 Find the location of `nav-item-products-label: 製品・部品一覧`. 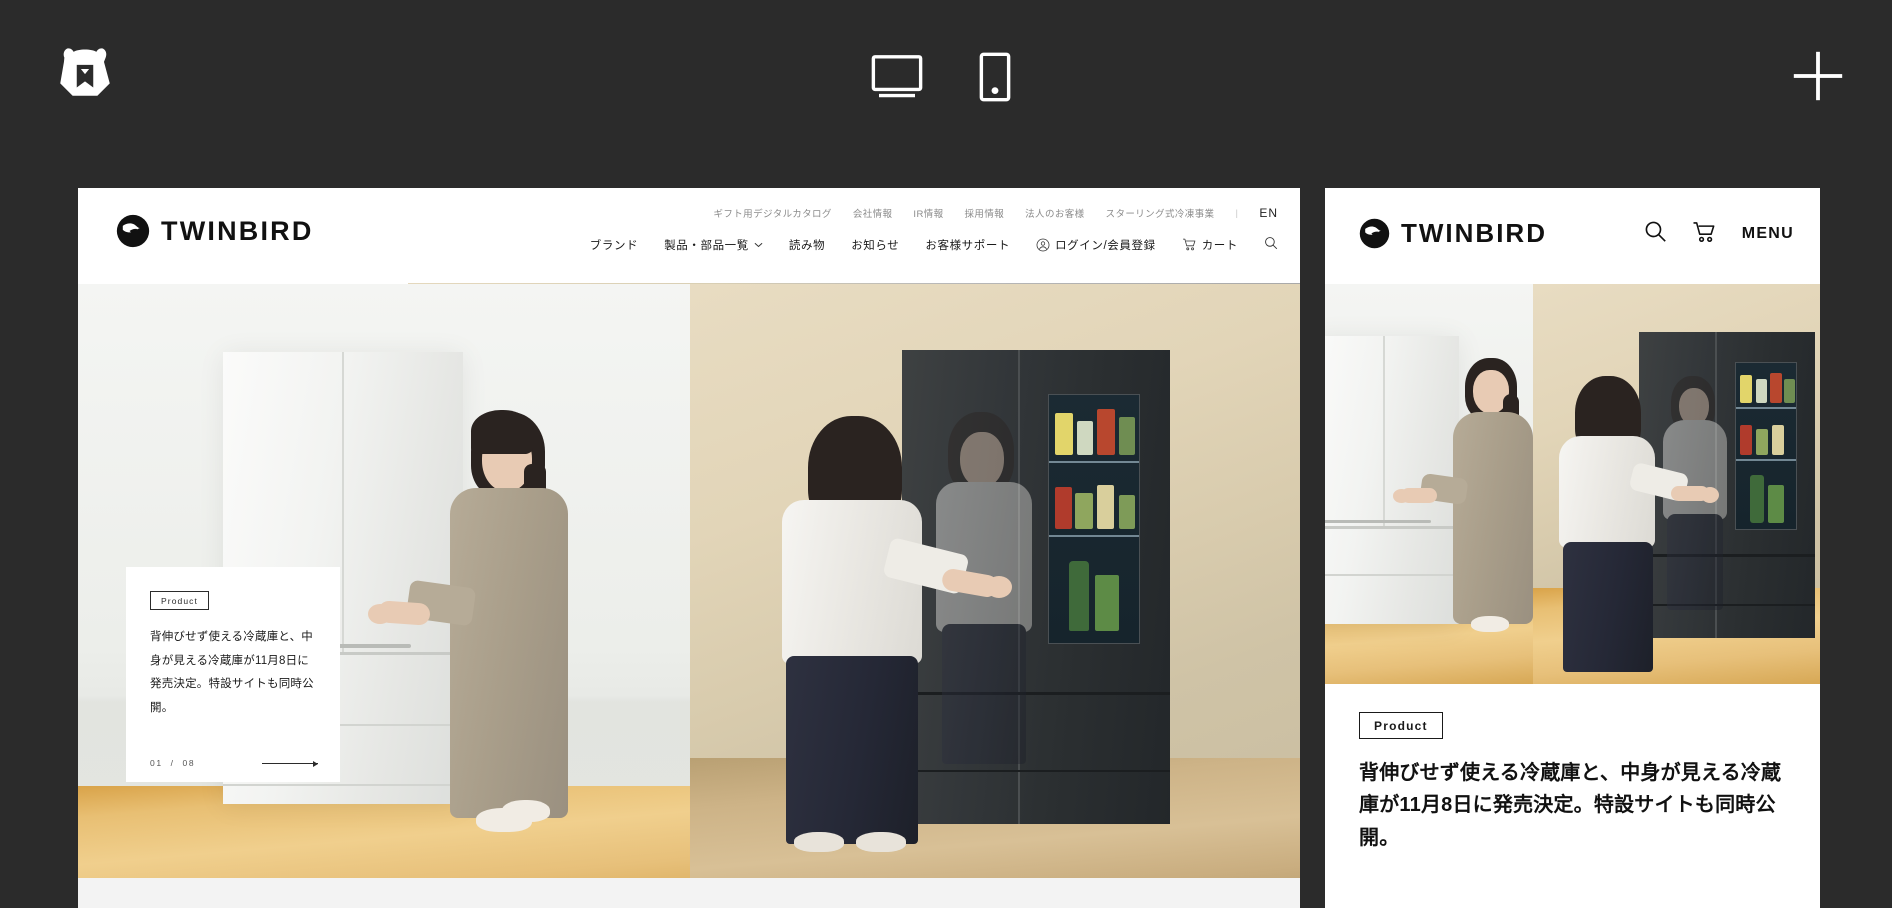

nav-item-products-label: 製品・部品一覧 is located at coordinates (706, 245).